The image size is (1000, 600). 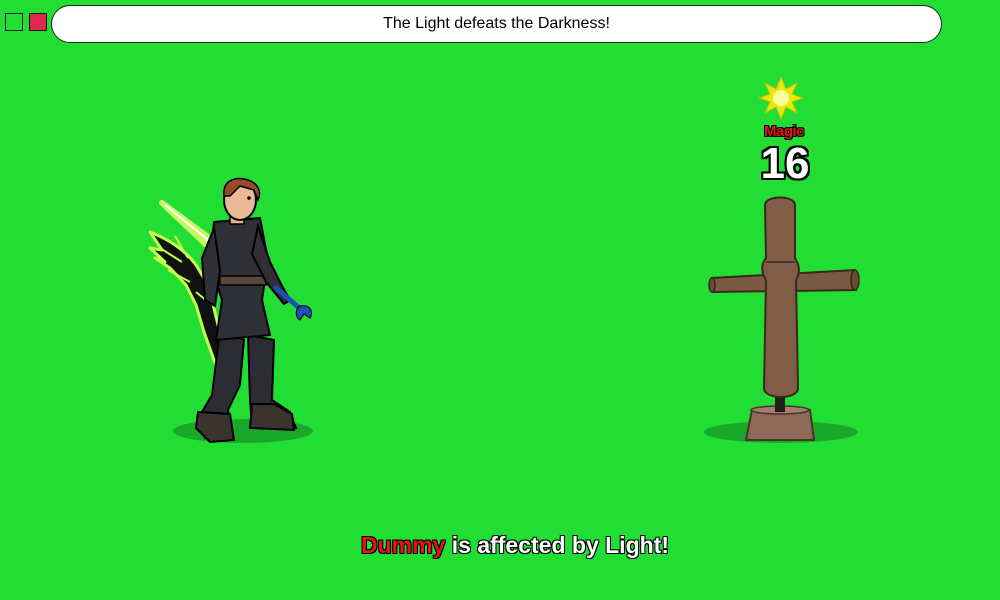 What do you see at coordinates (293, 303) in the screenshot?
I see `blue-wrench-weapon-icon` at bounding box center [293, 303].